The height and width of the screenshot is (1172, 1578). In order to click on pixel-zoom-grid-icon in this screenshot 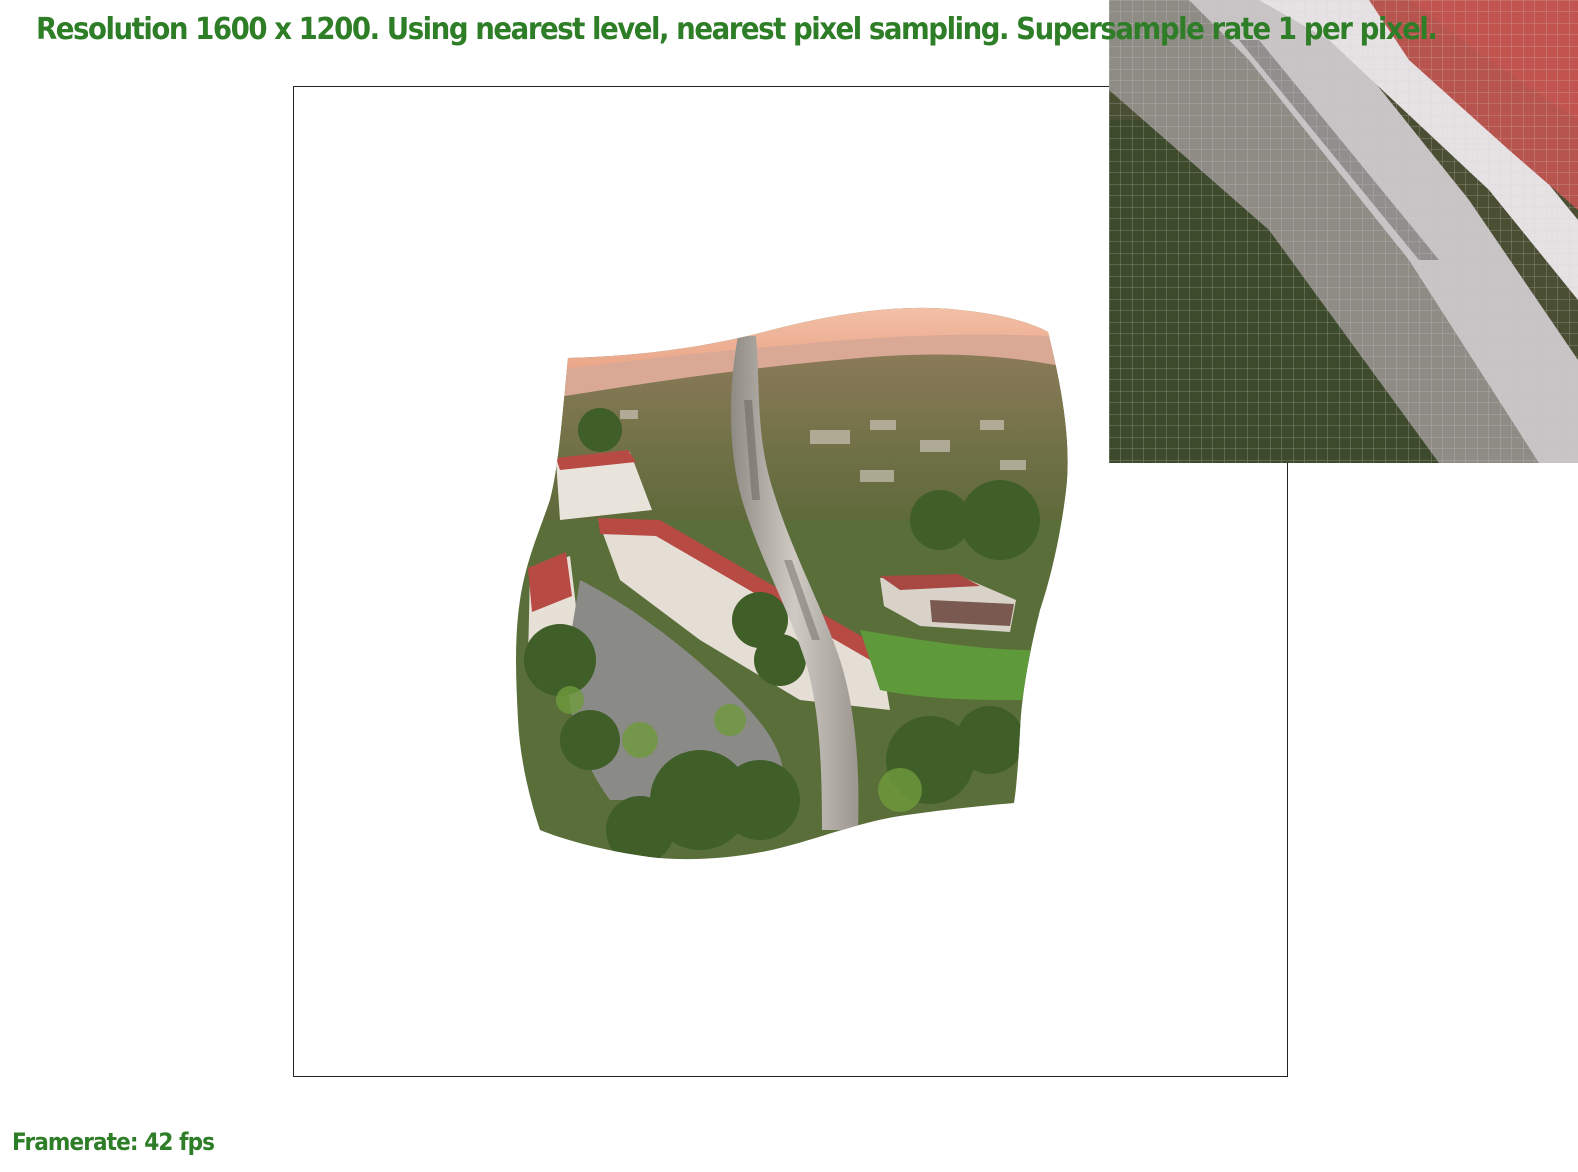, I will do `click(1343, 231)`.